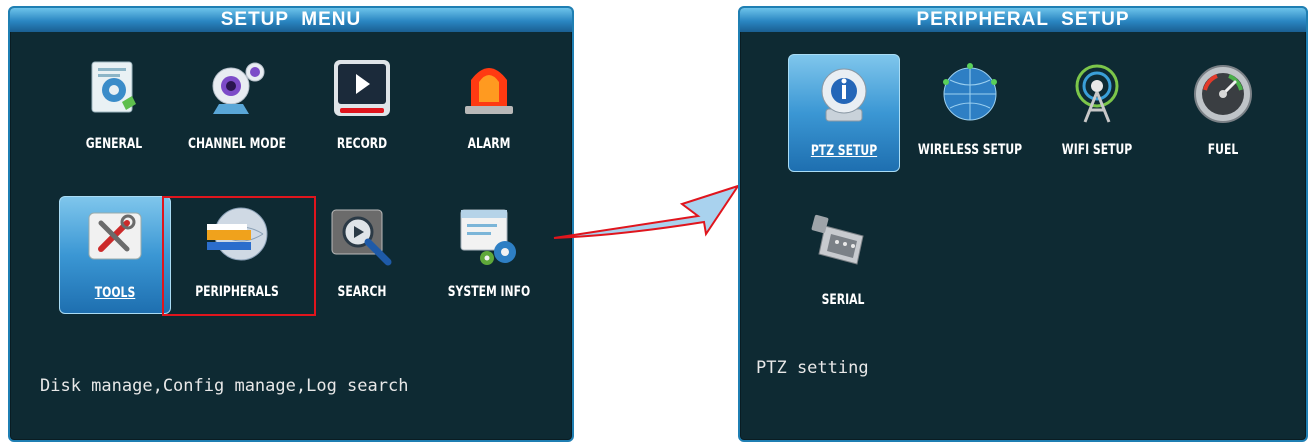  I want to click on menu-item-record: RECORD, so click(362, 106).